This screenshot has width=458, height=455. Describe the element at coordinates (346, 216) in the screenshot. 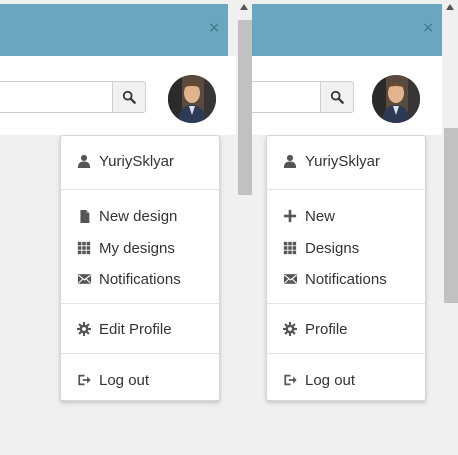

I see `menu-item-new: New` at that location.